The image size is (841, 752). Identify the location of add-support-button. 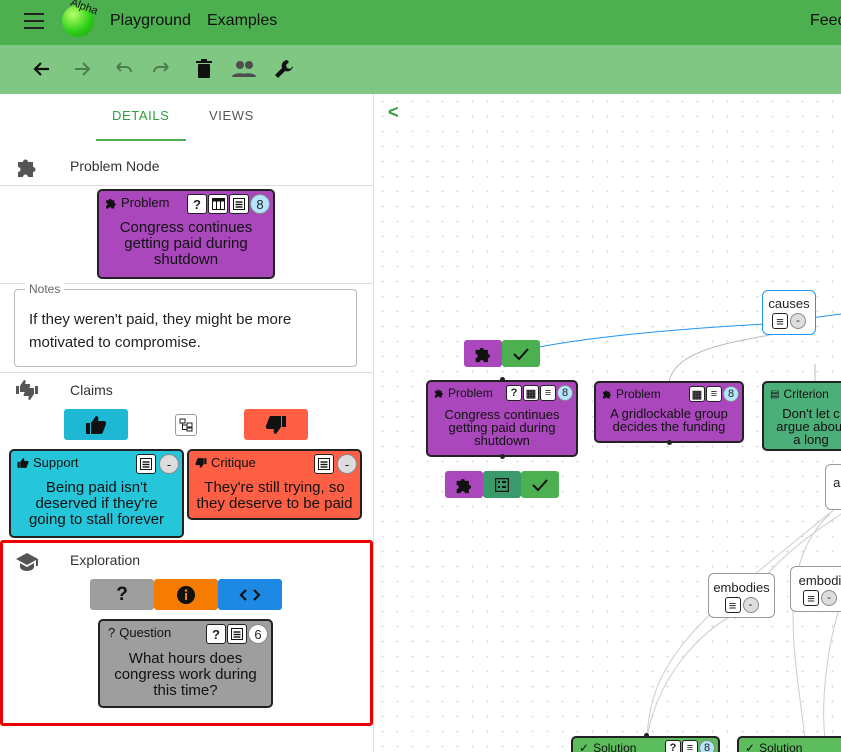
(96, 424).